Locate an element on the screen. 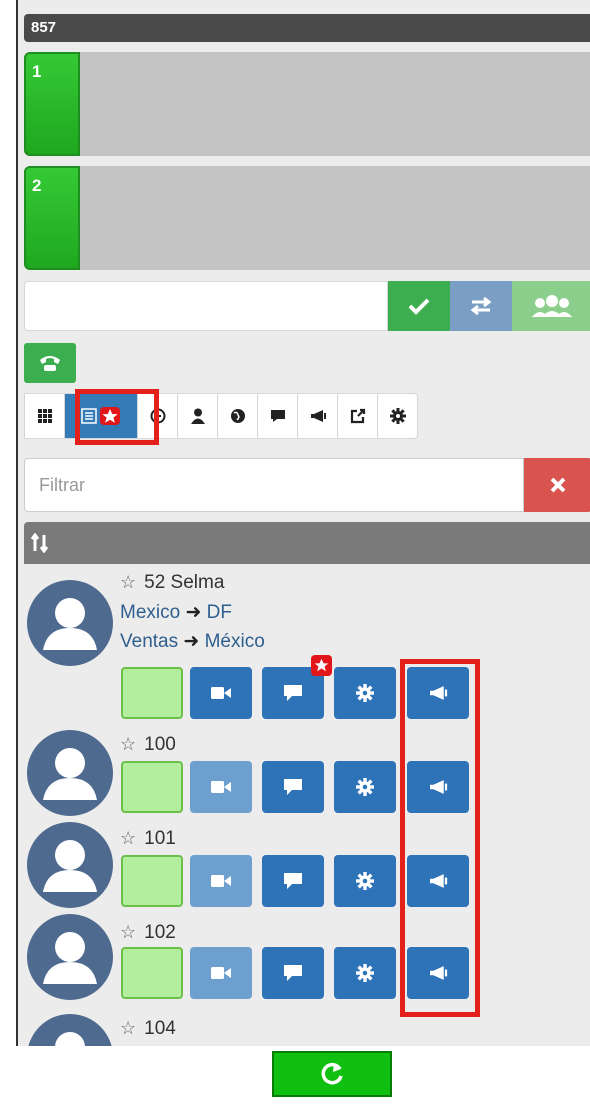  contact-name: 100 is located at coordinates (160, 744).